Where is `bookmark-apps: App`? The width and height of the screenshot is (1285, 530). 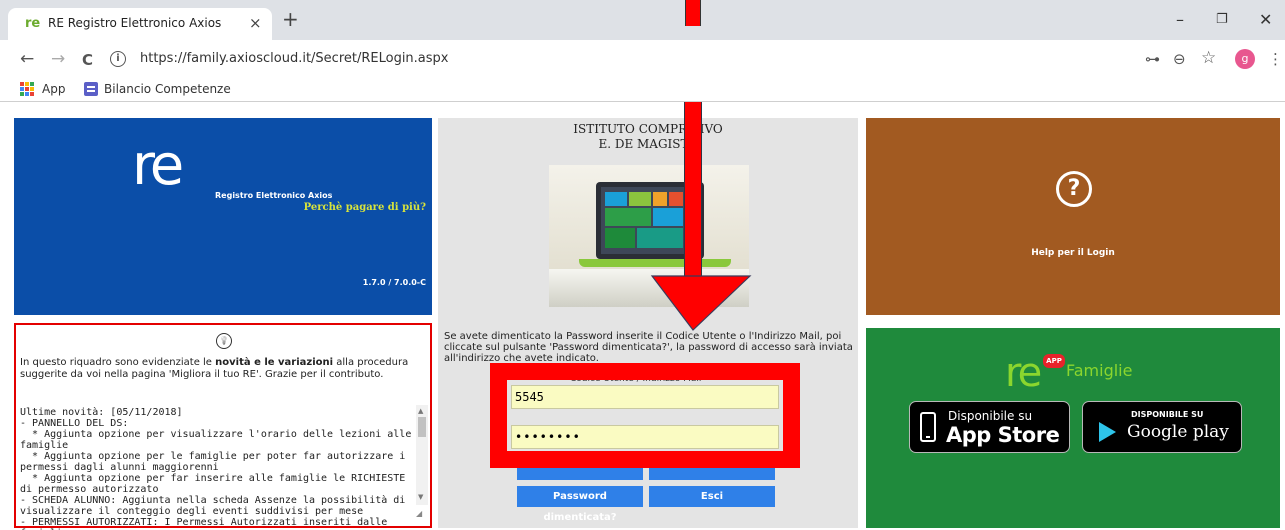
bookmark-apps: App is located at coordinates (53, 89).